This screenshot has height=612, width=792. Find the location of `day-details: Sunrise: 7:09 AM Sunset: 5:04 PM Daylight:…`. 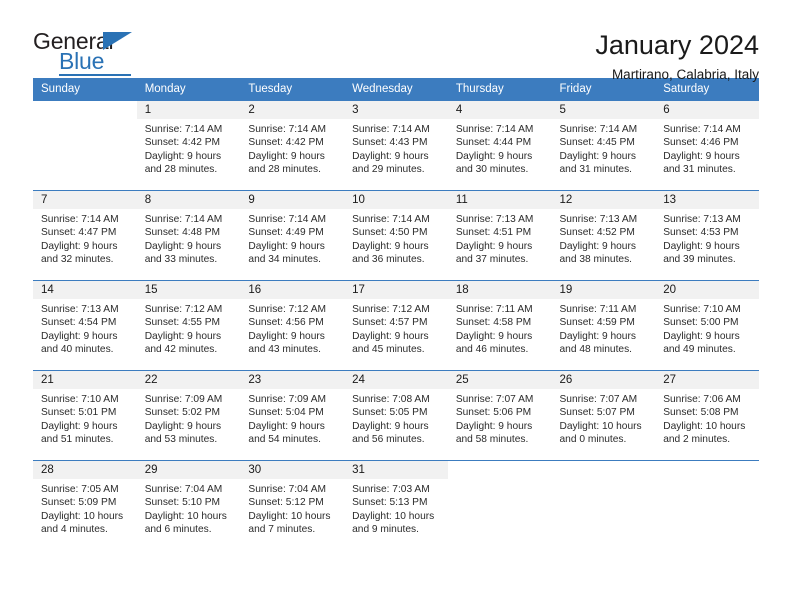

day-details: Sunrise: 7:09 AM Sunset: 5:04 PM Daylight:… is located at coordinates (292, 417).